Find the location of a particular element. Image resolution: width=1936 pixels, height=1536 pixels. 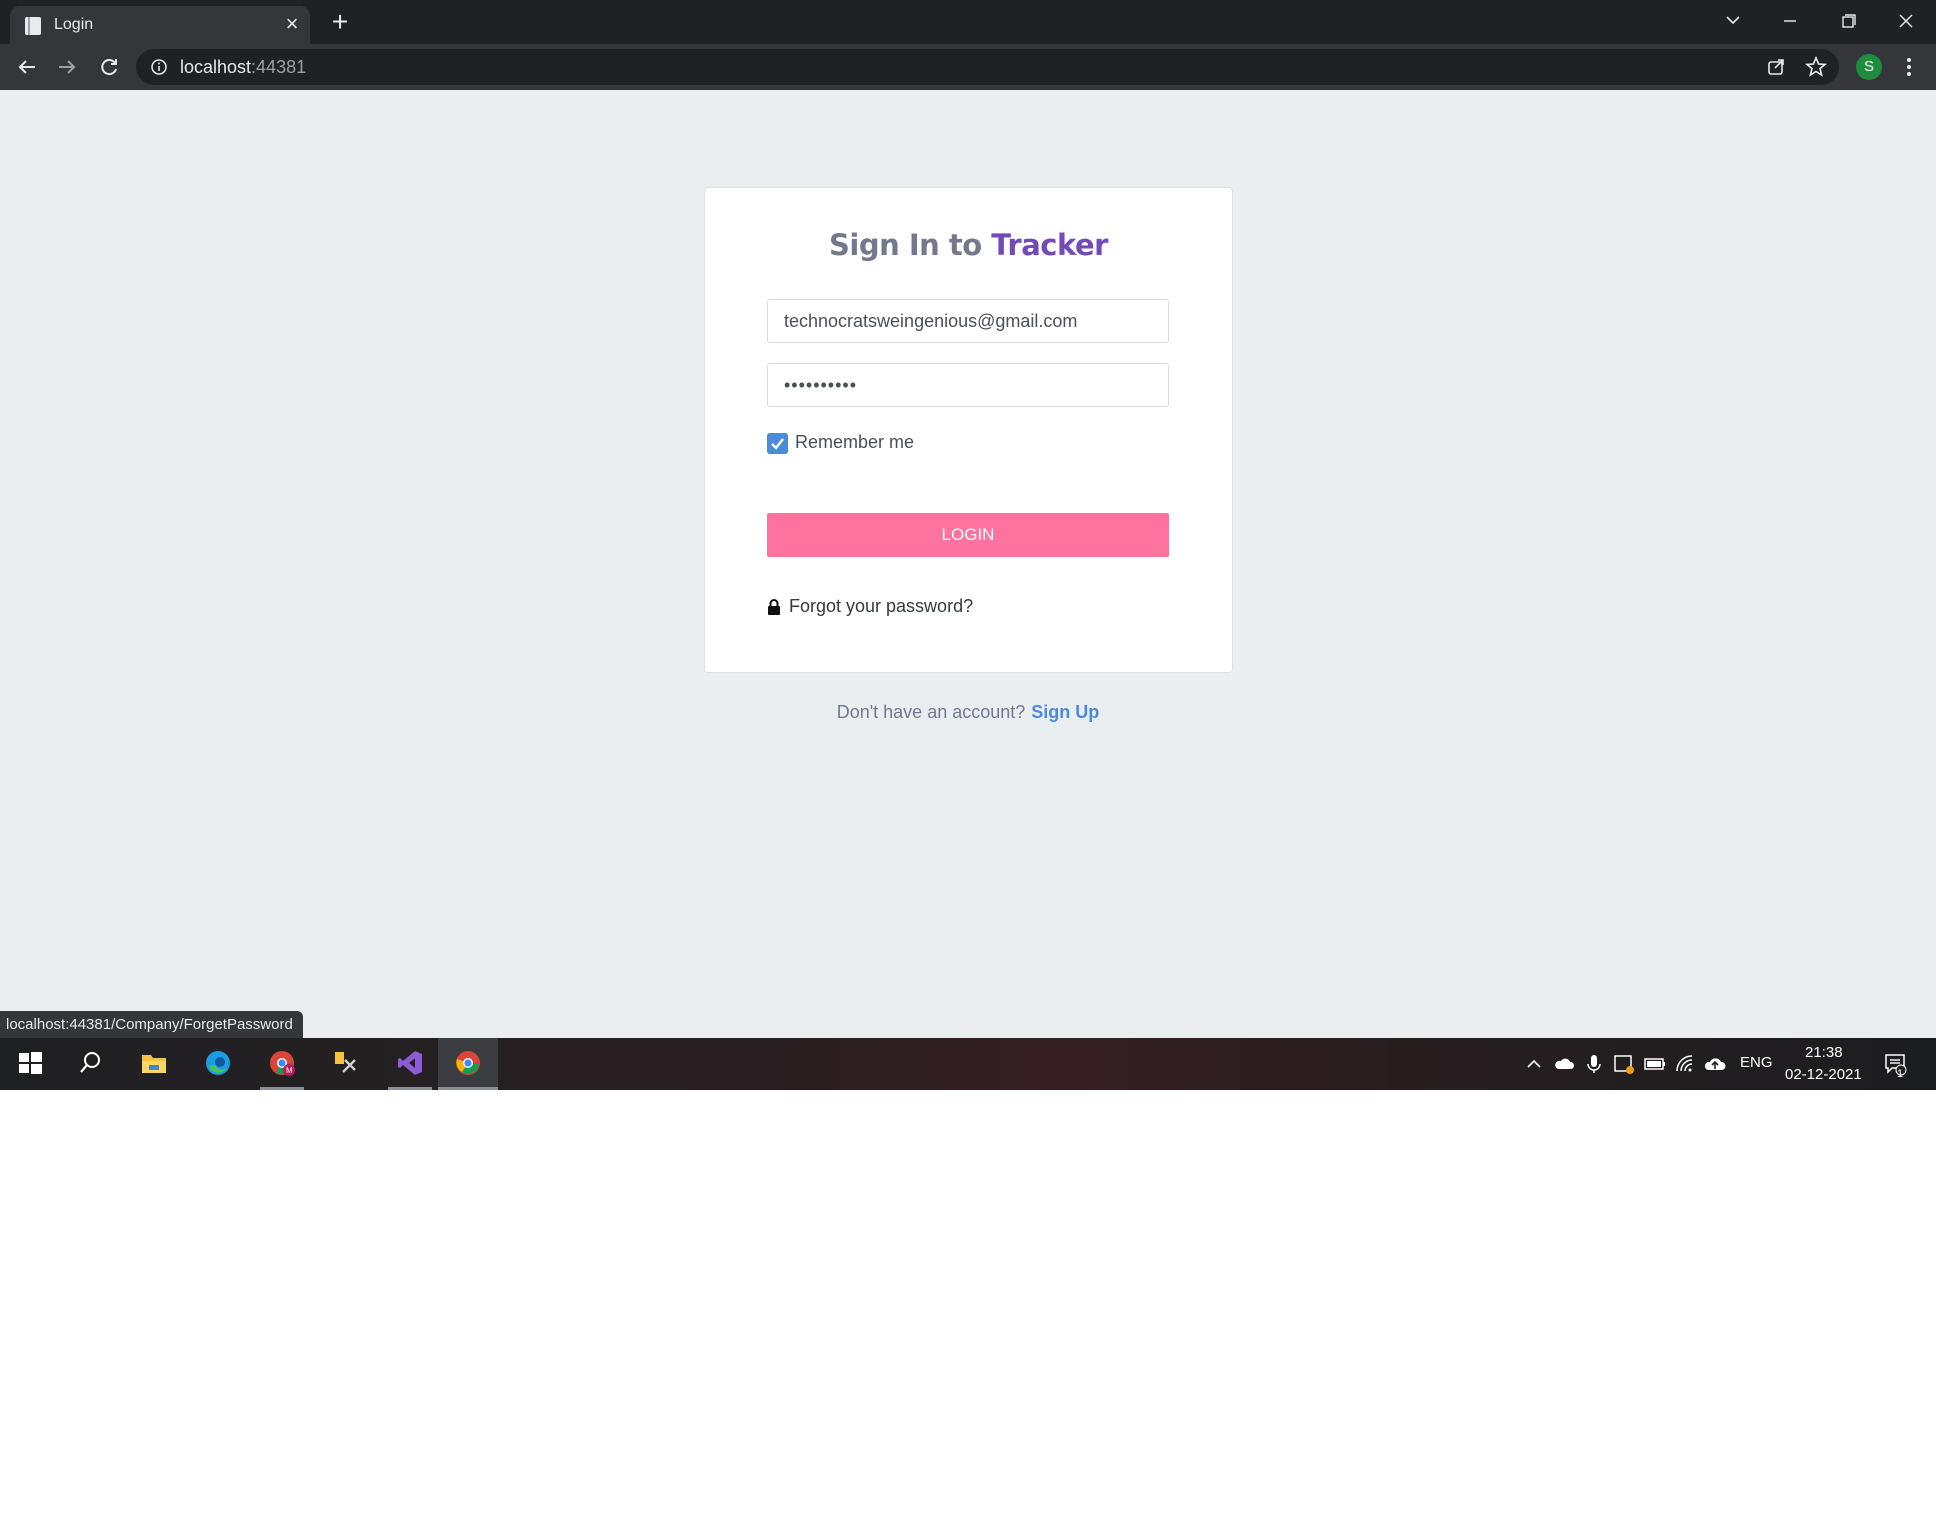

windows-start-icon is located at coordinates (30, 1063).